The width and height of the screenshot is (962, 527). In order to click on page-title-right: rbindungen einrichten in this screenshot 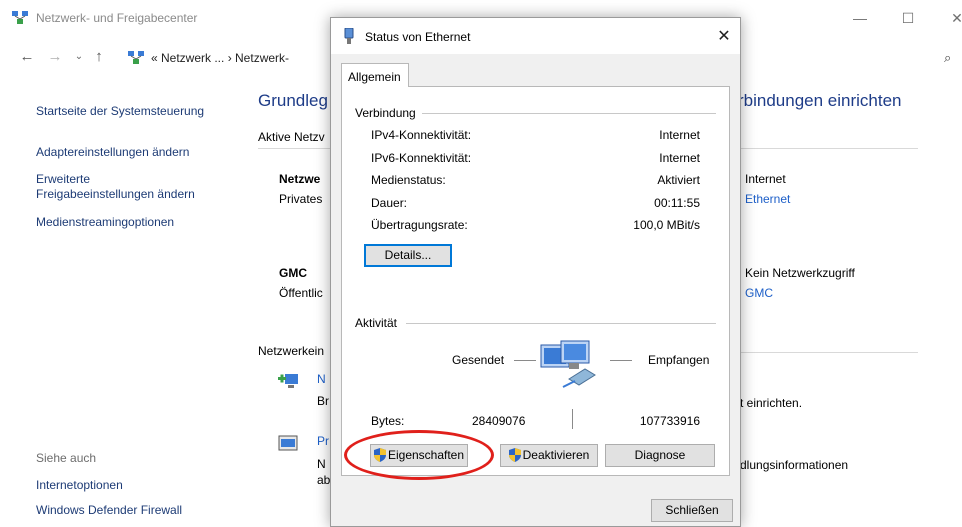, I will do `click(820, 100)`.